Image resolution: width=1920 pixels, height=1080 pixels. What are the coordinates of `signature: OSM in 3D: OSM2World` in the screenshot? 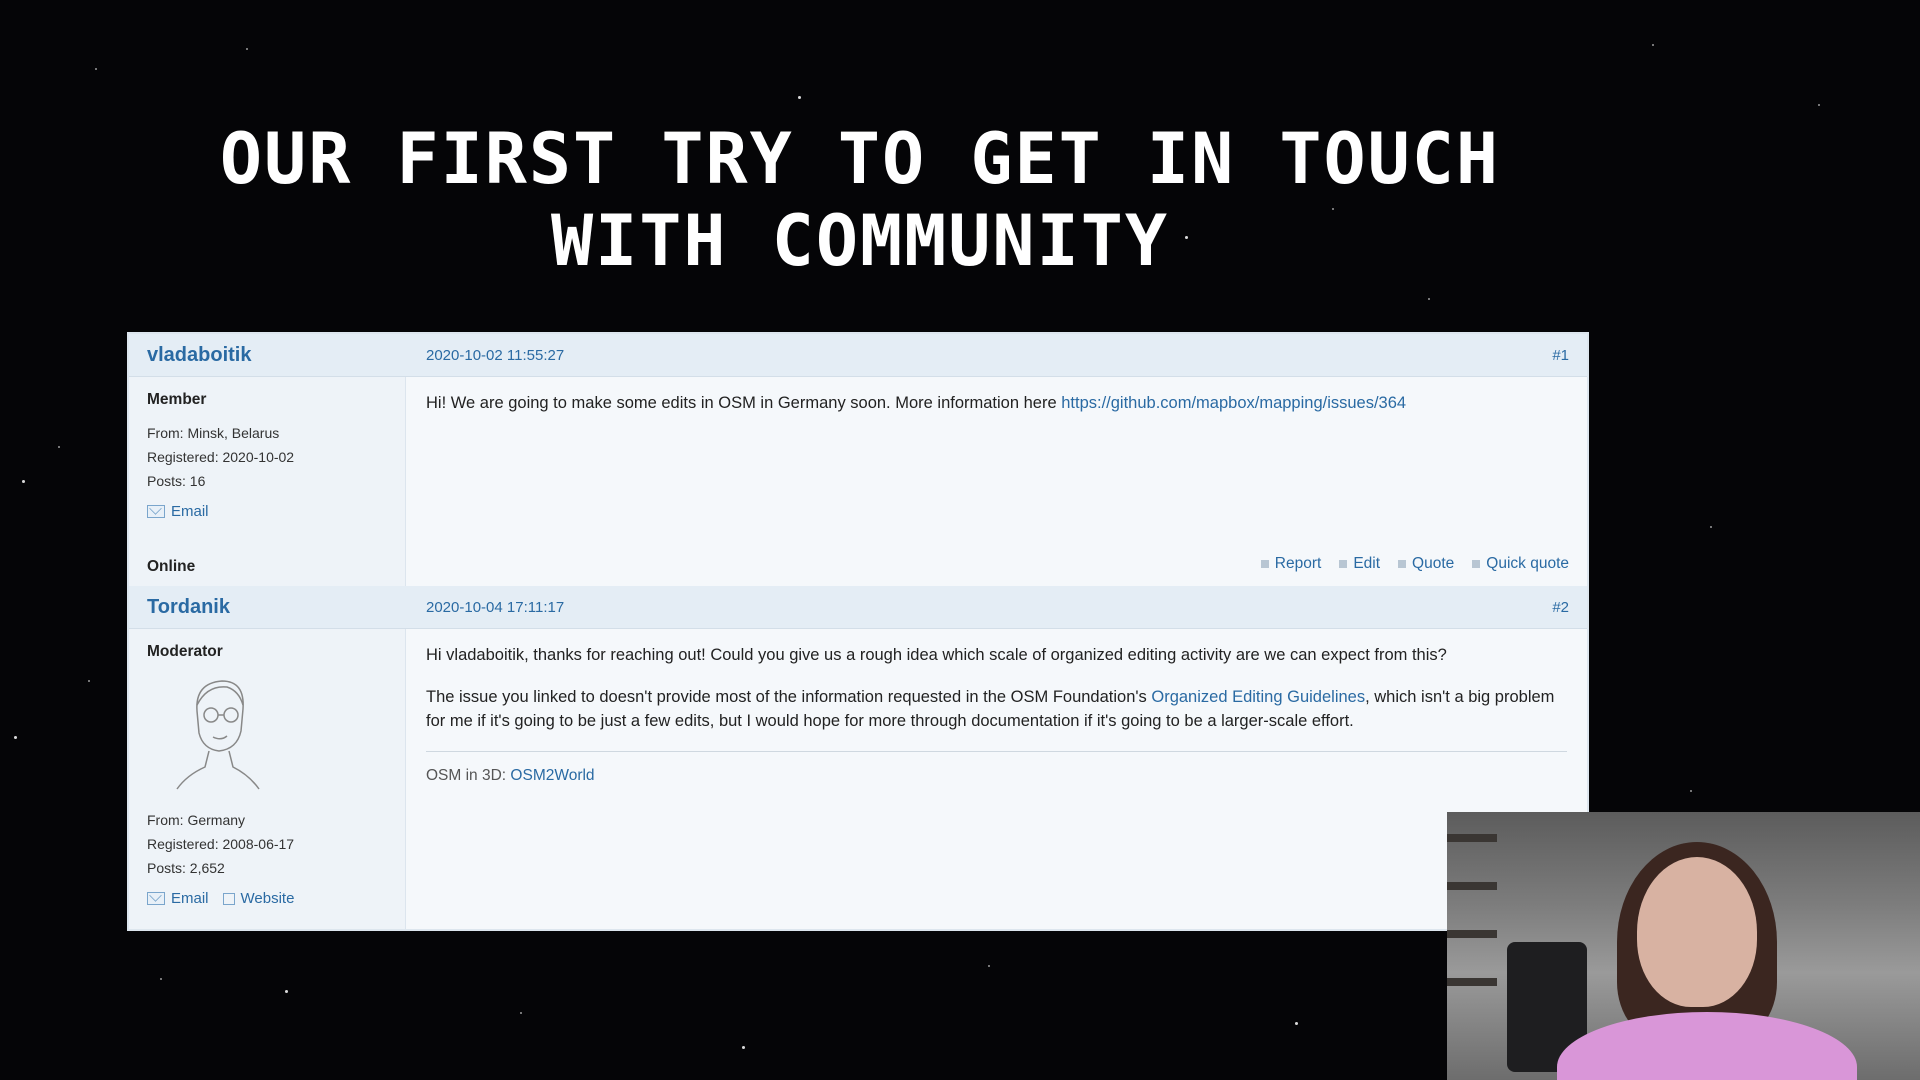 It's located at (996, 776).